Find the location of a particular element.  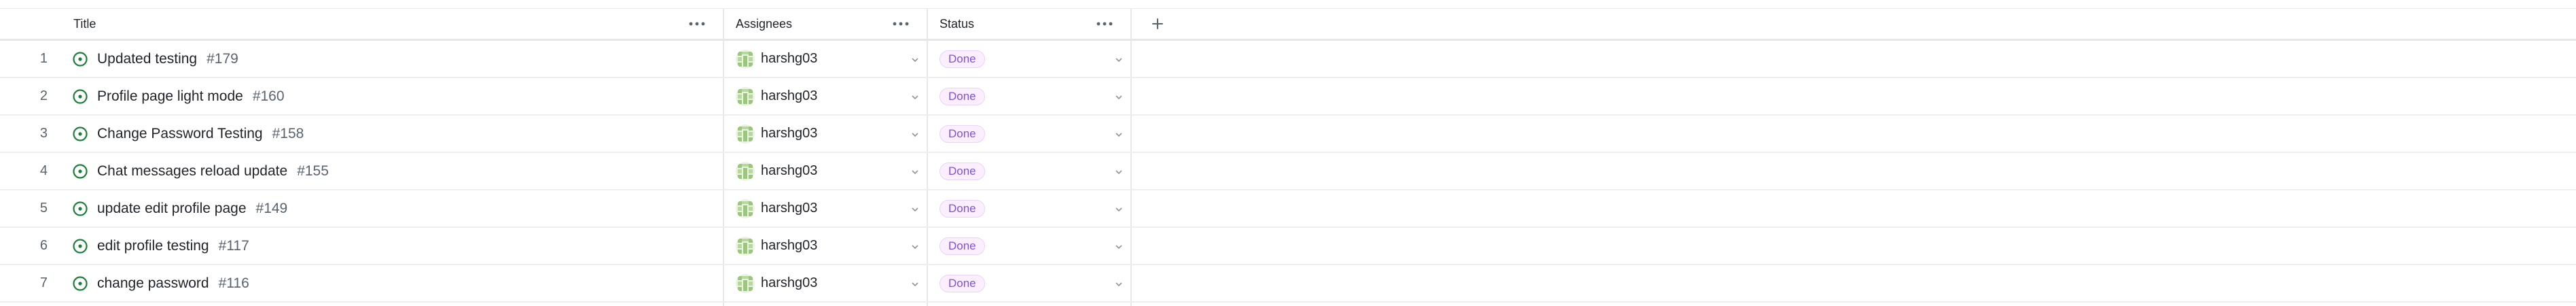

issue-title-link: edit profile testing #117 is located at coordinates (173, 246).